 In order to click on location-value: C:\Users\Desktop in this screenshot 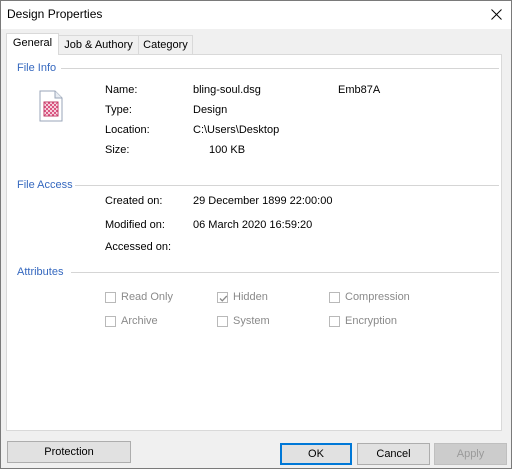, I will do `click(236, 130)`.